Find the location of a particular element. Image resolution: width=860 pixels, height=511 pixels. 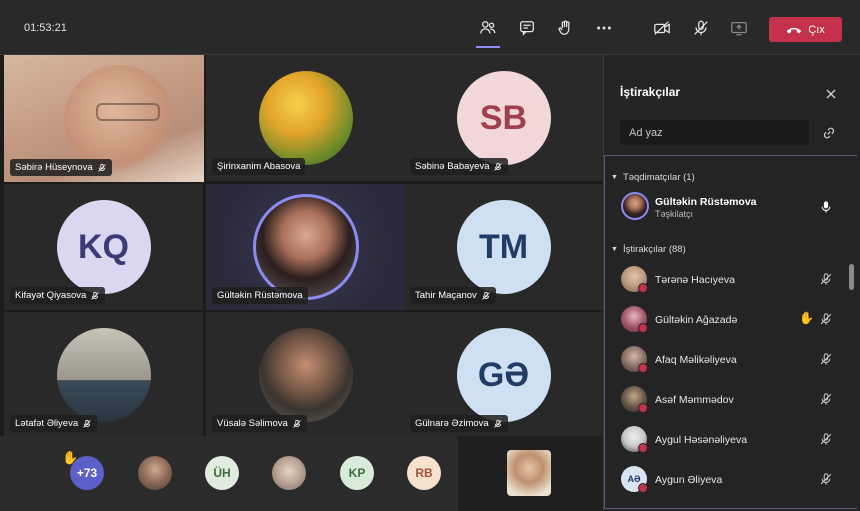

participant-name-tag: Səbirə Hüseynova is located at coordinates (61, 167).